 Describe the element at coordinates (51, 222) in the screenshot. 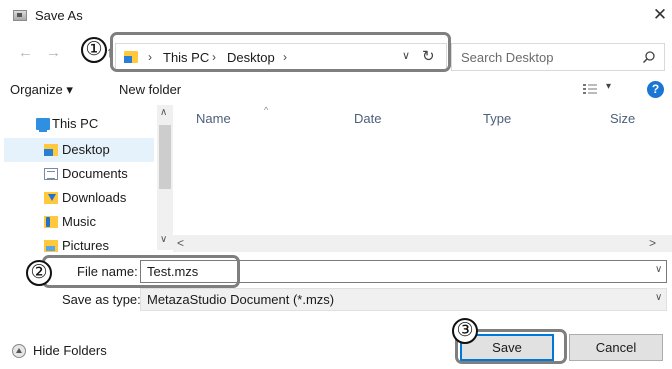

I see `music-folder-icon` at that location.